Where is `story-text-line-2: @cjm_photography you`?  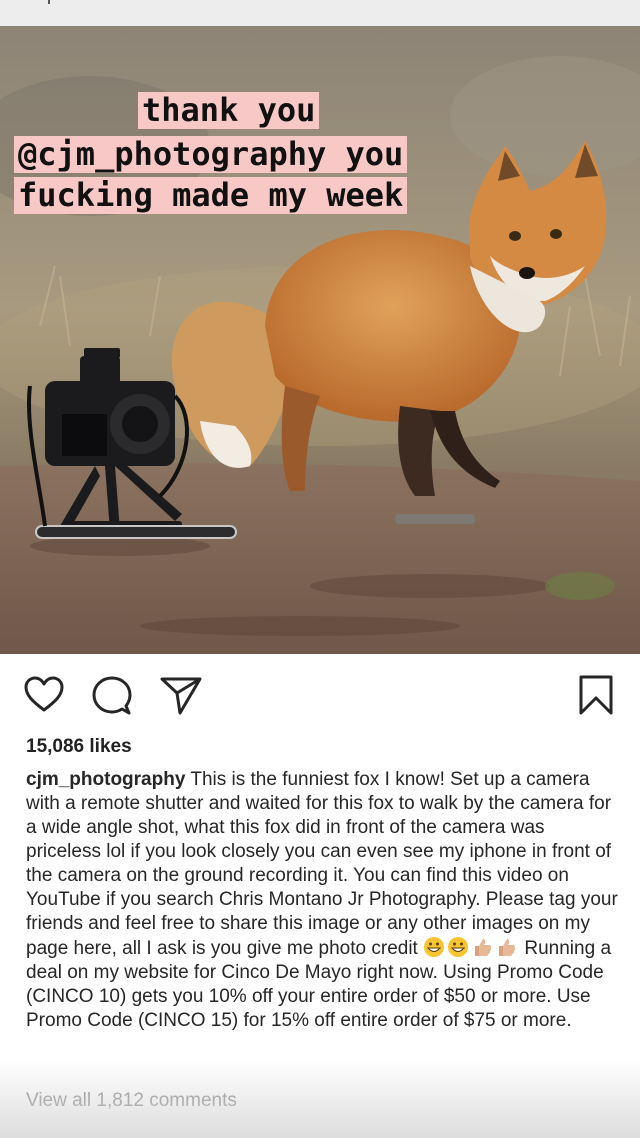
story-text-line-2: @cjm_photography you is located at coordinates (211, 154).